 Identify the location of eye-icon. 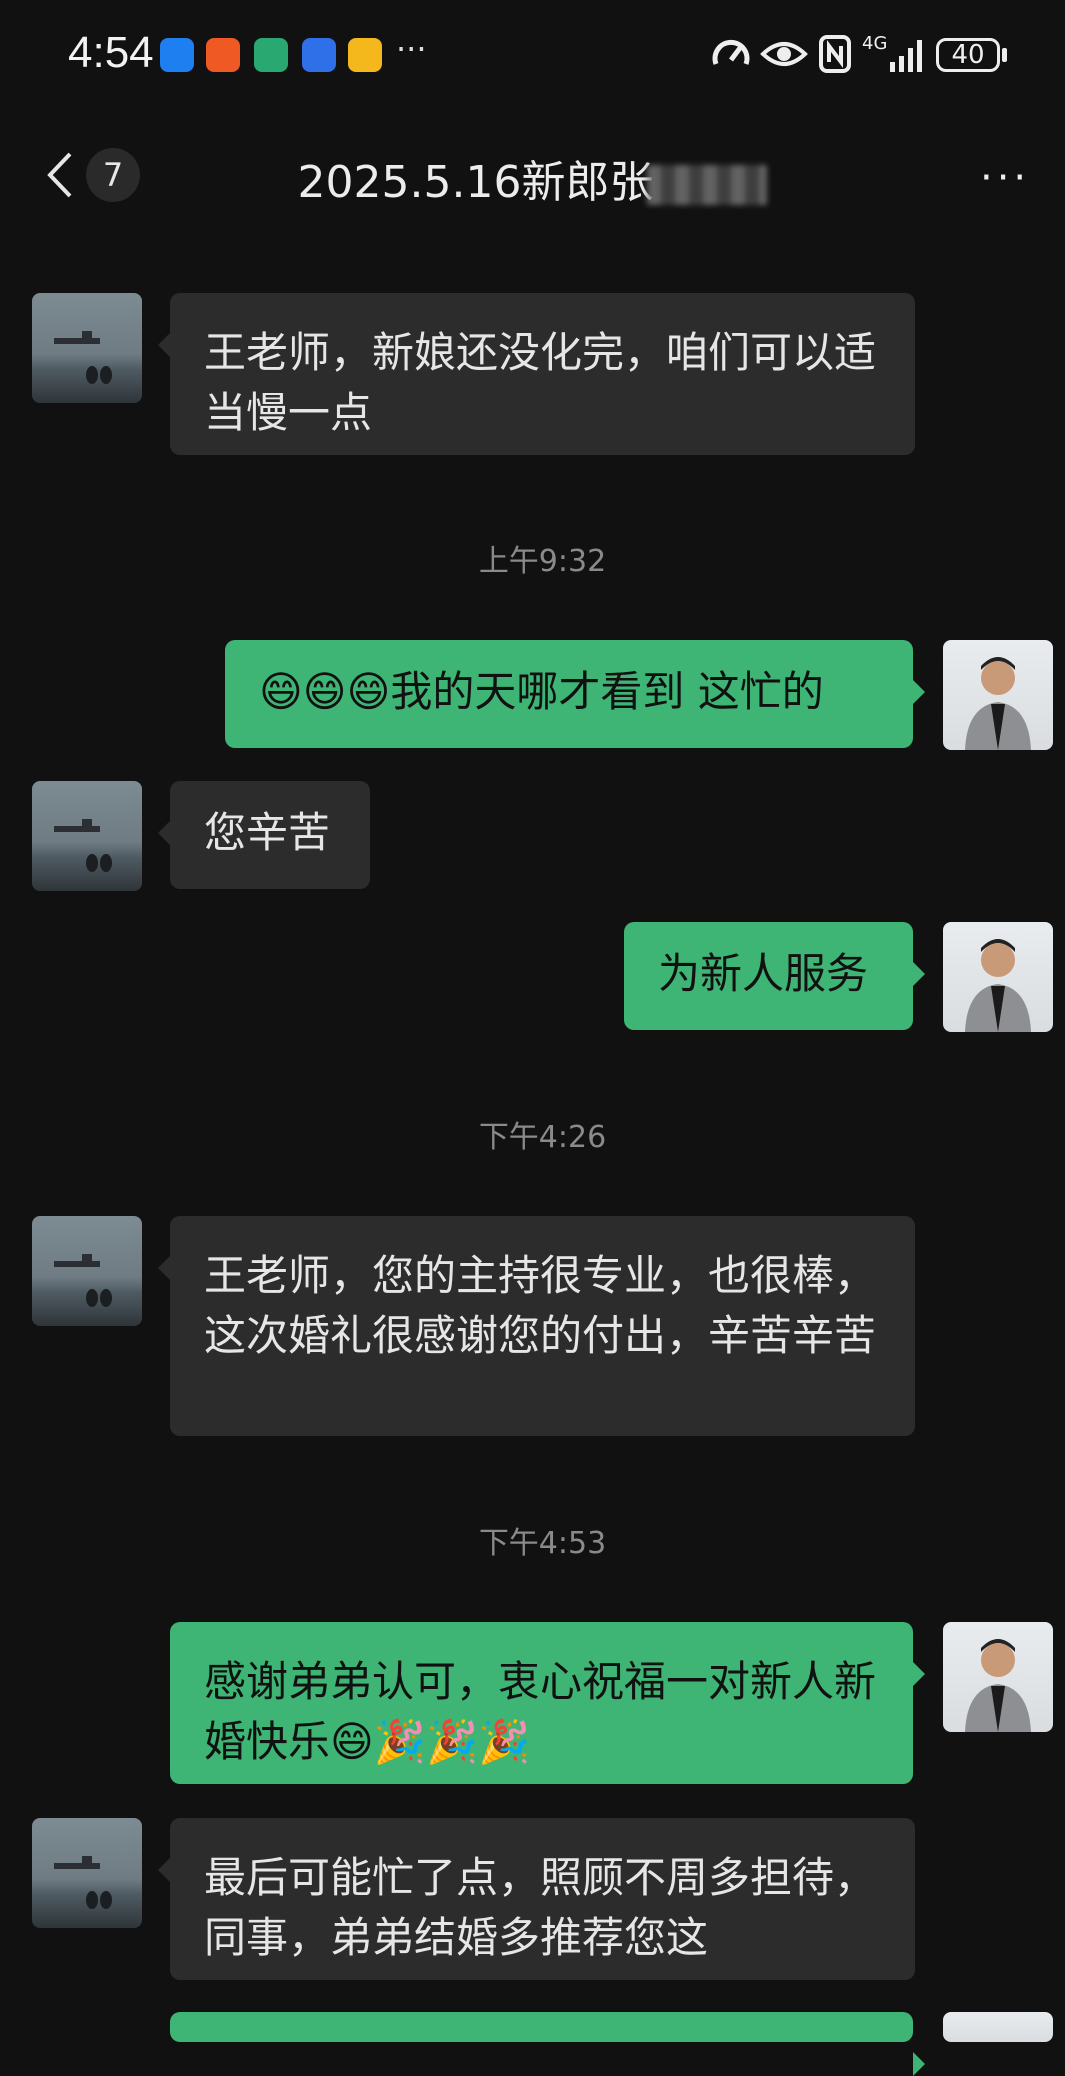
(784, 54).